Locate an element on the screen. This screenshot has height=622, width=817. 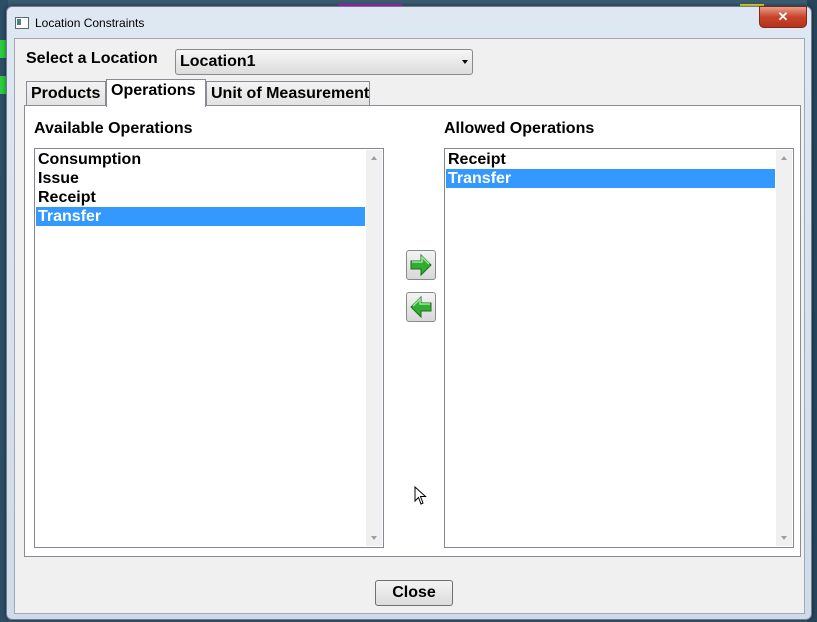
arrow-right-icon is located at coordinates (421, 265).